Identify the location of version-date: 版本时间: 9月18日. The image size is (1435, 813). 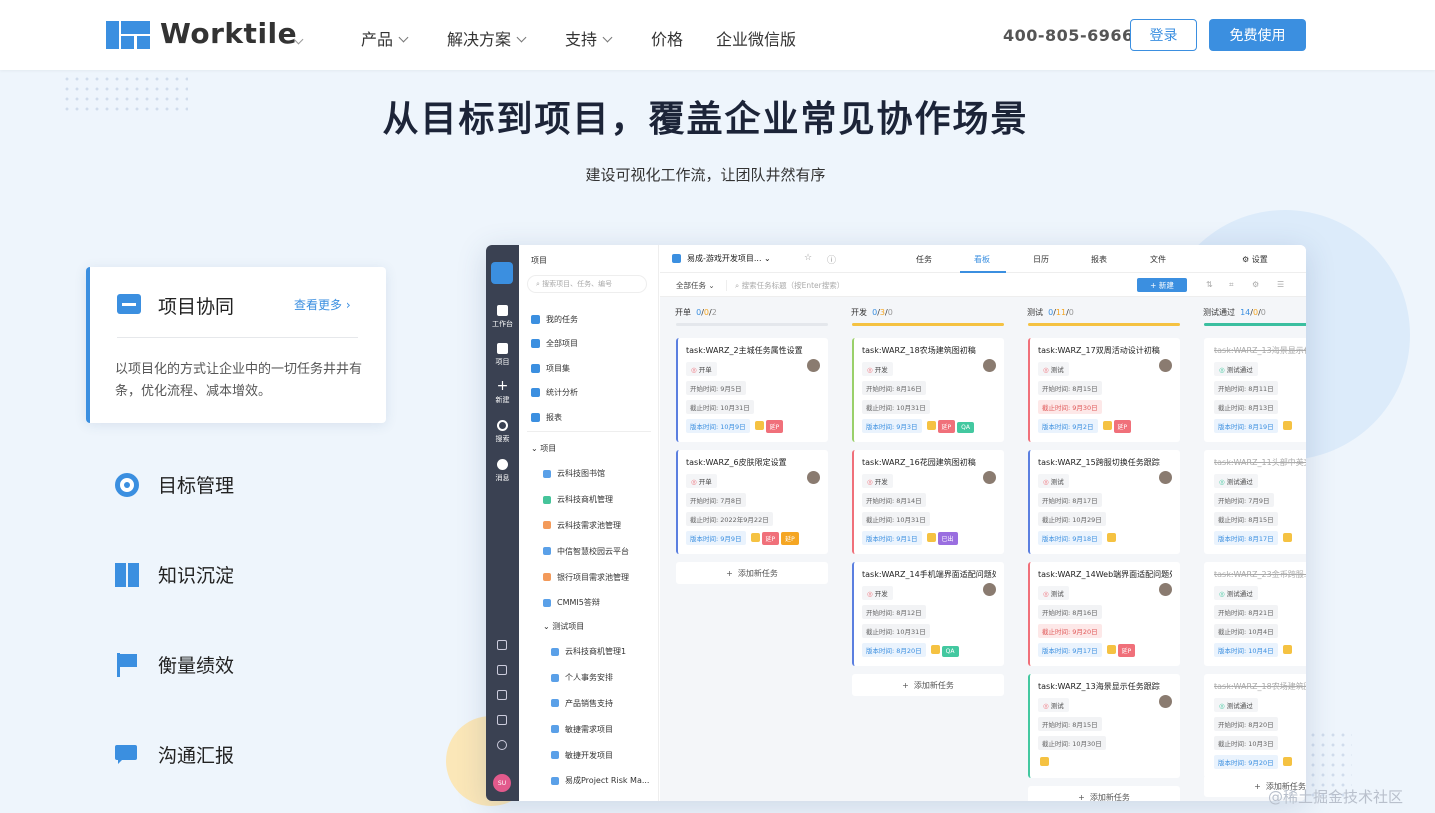
(1070, 538).